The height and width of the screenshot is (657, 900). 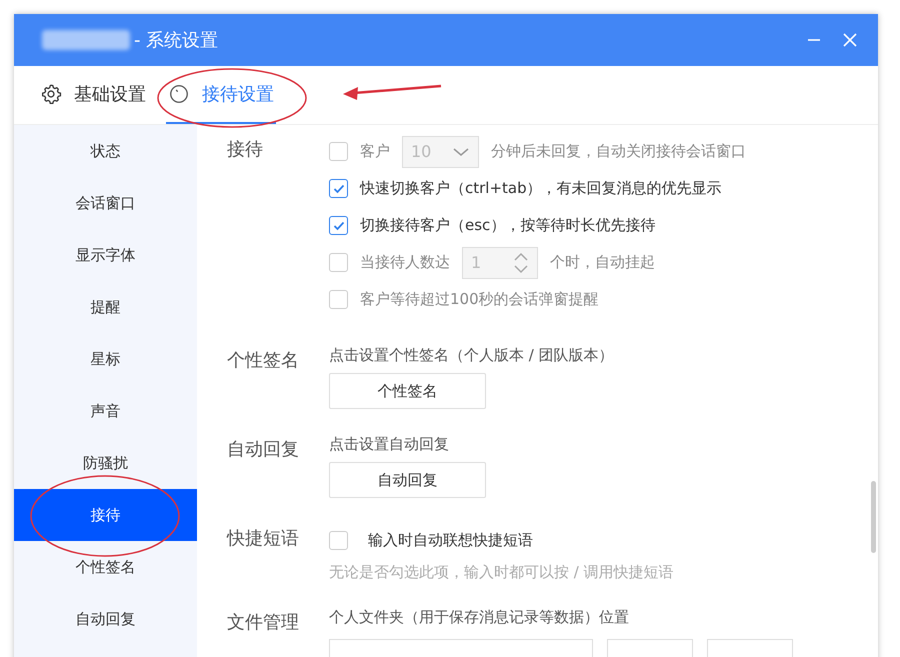 What do you see at coordinates (105, 515) in the screenshot?
I see `sidebar-item: 接待` at bounding box center [105, 515].